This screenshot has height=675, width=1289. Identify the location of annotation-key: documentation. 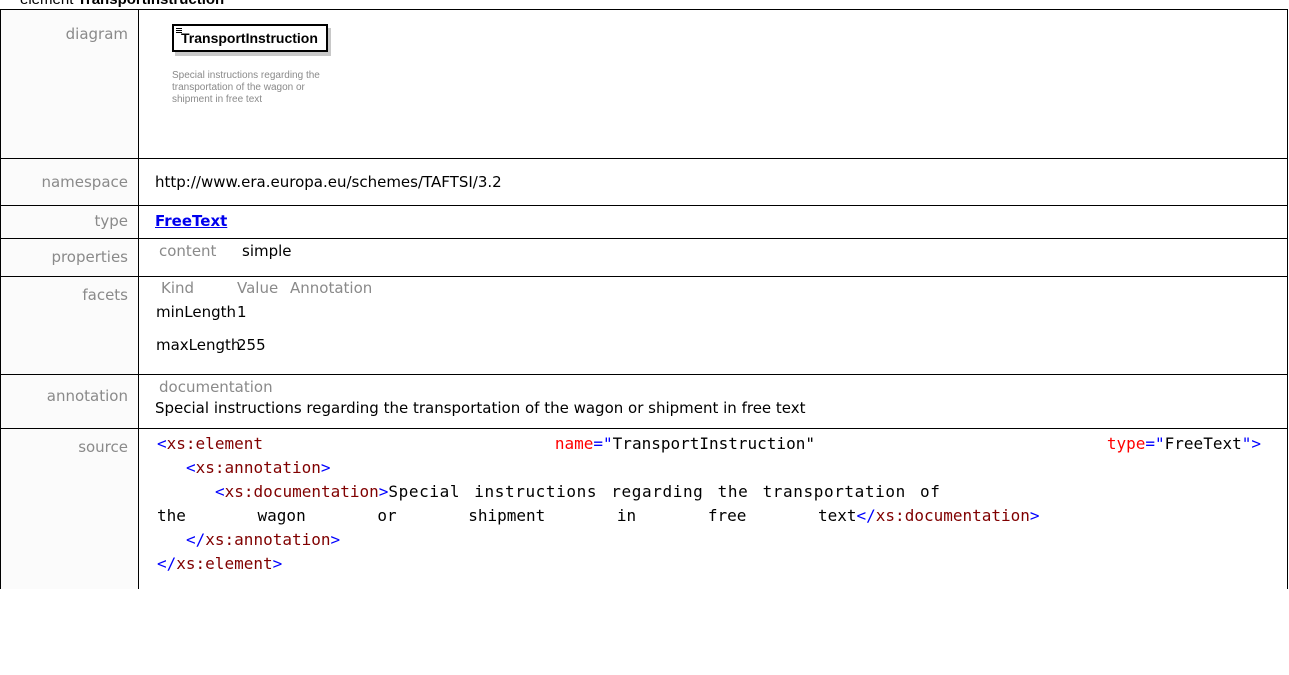
(216, 387).